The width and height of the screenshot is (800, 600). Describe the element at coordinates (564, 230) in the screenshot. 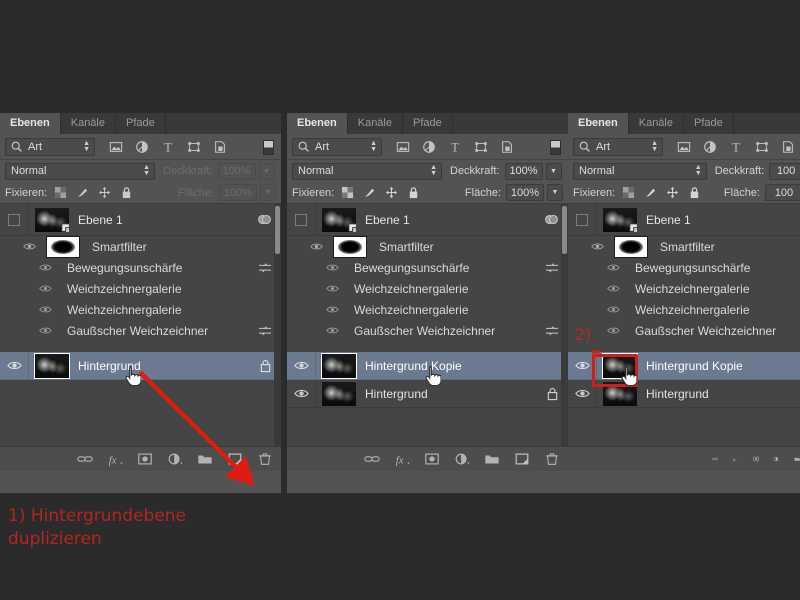

I see `scrollbar-thumb` at that location.